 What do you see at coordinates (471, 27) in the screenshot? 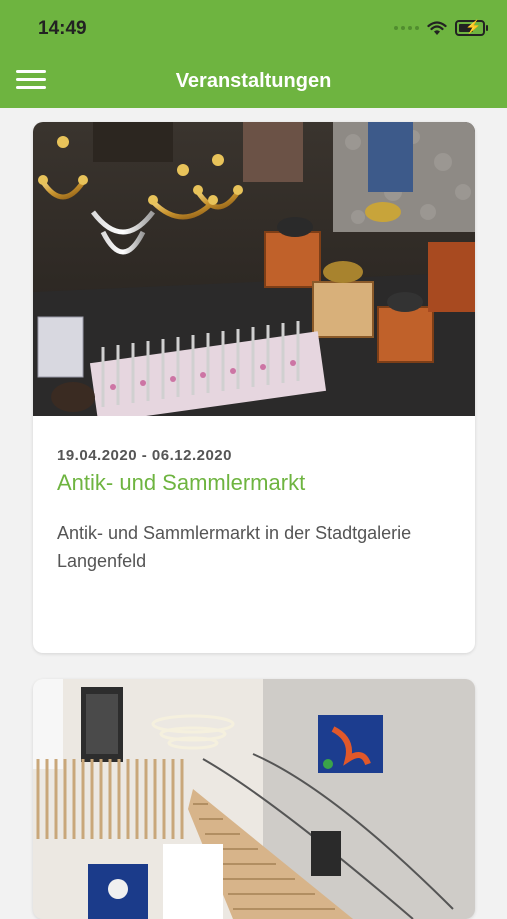
I see `battery-charging-icon: ⚡` at bounding box center [471, 27].